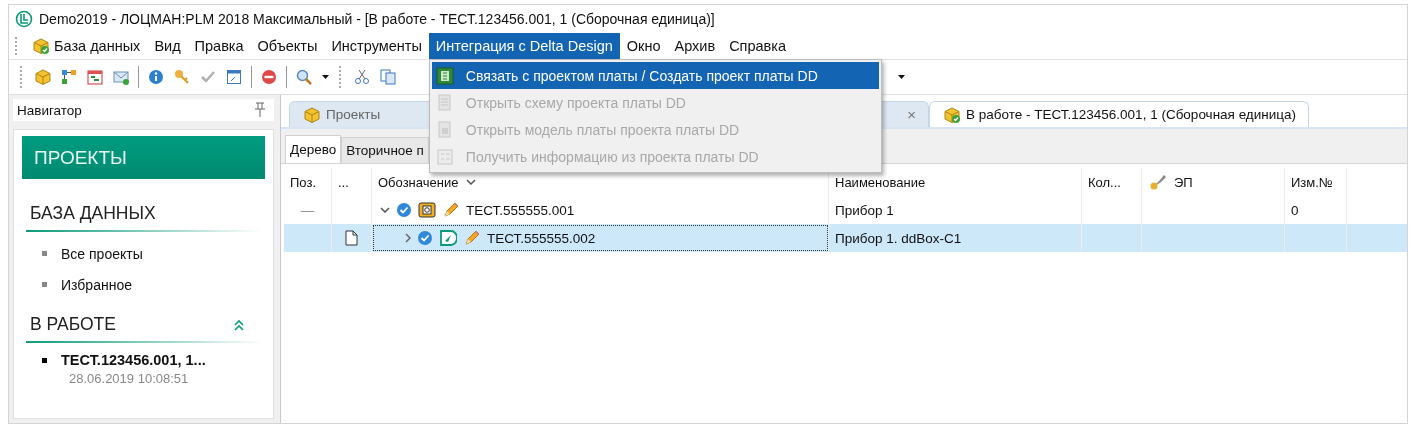 Image resolution: width=1418 pixels, height=429 pixels. What do you see at coordinates (287, 46) in the screenshot?
I see `menu-item: Объекты` at bounding box center [287, 46].